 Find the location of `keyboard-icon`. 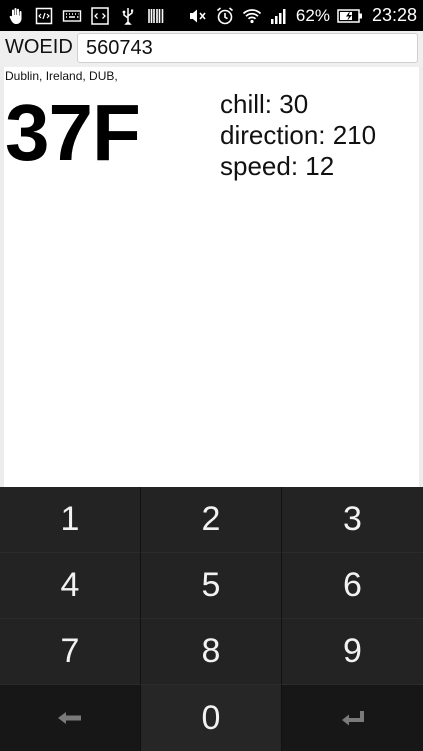

keyboard-icon is located at coordinates (72, 16).